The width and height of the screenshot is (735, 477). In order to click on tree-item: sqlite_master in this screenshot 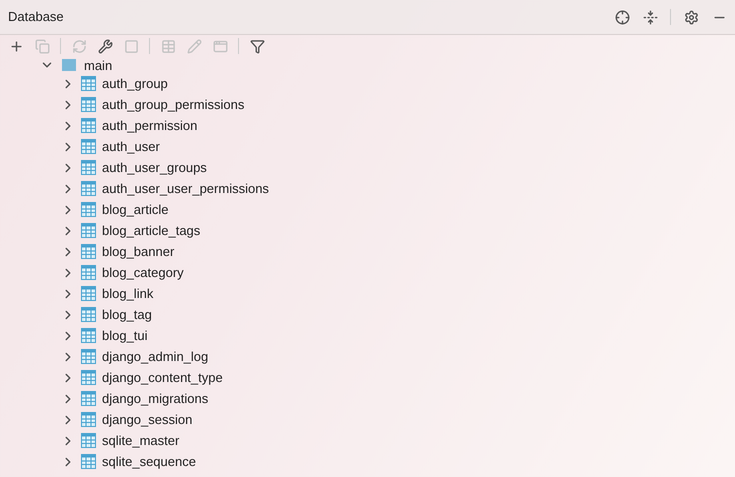, I will do `click(367, 440)`.